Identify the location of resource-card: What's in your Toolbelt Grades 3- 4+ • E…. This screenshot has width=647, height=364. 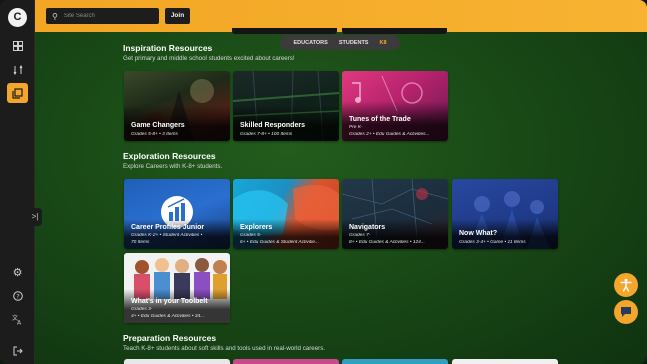
(177, 288).